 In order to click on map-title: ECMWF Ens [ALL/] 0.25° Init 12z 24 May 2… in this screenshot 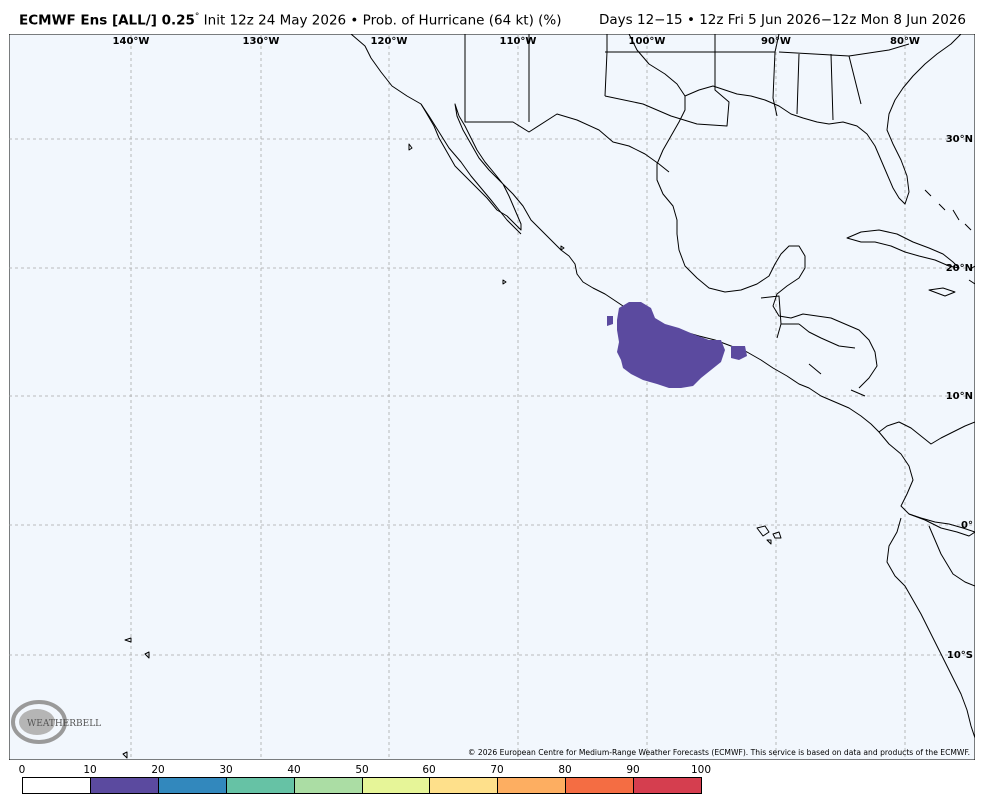, I will do `click(290, 20)`.